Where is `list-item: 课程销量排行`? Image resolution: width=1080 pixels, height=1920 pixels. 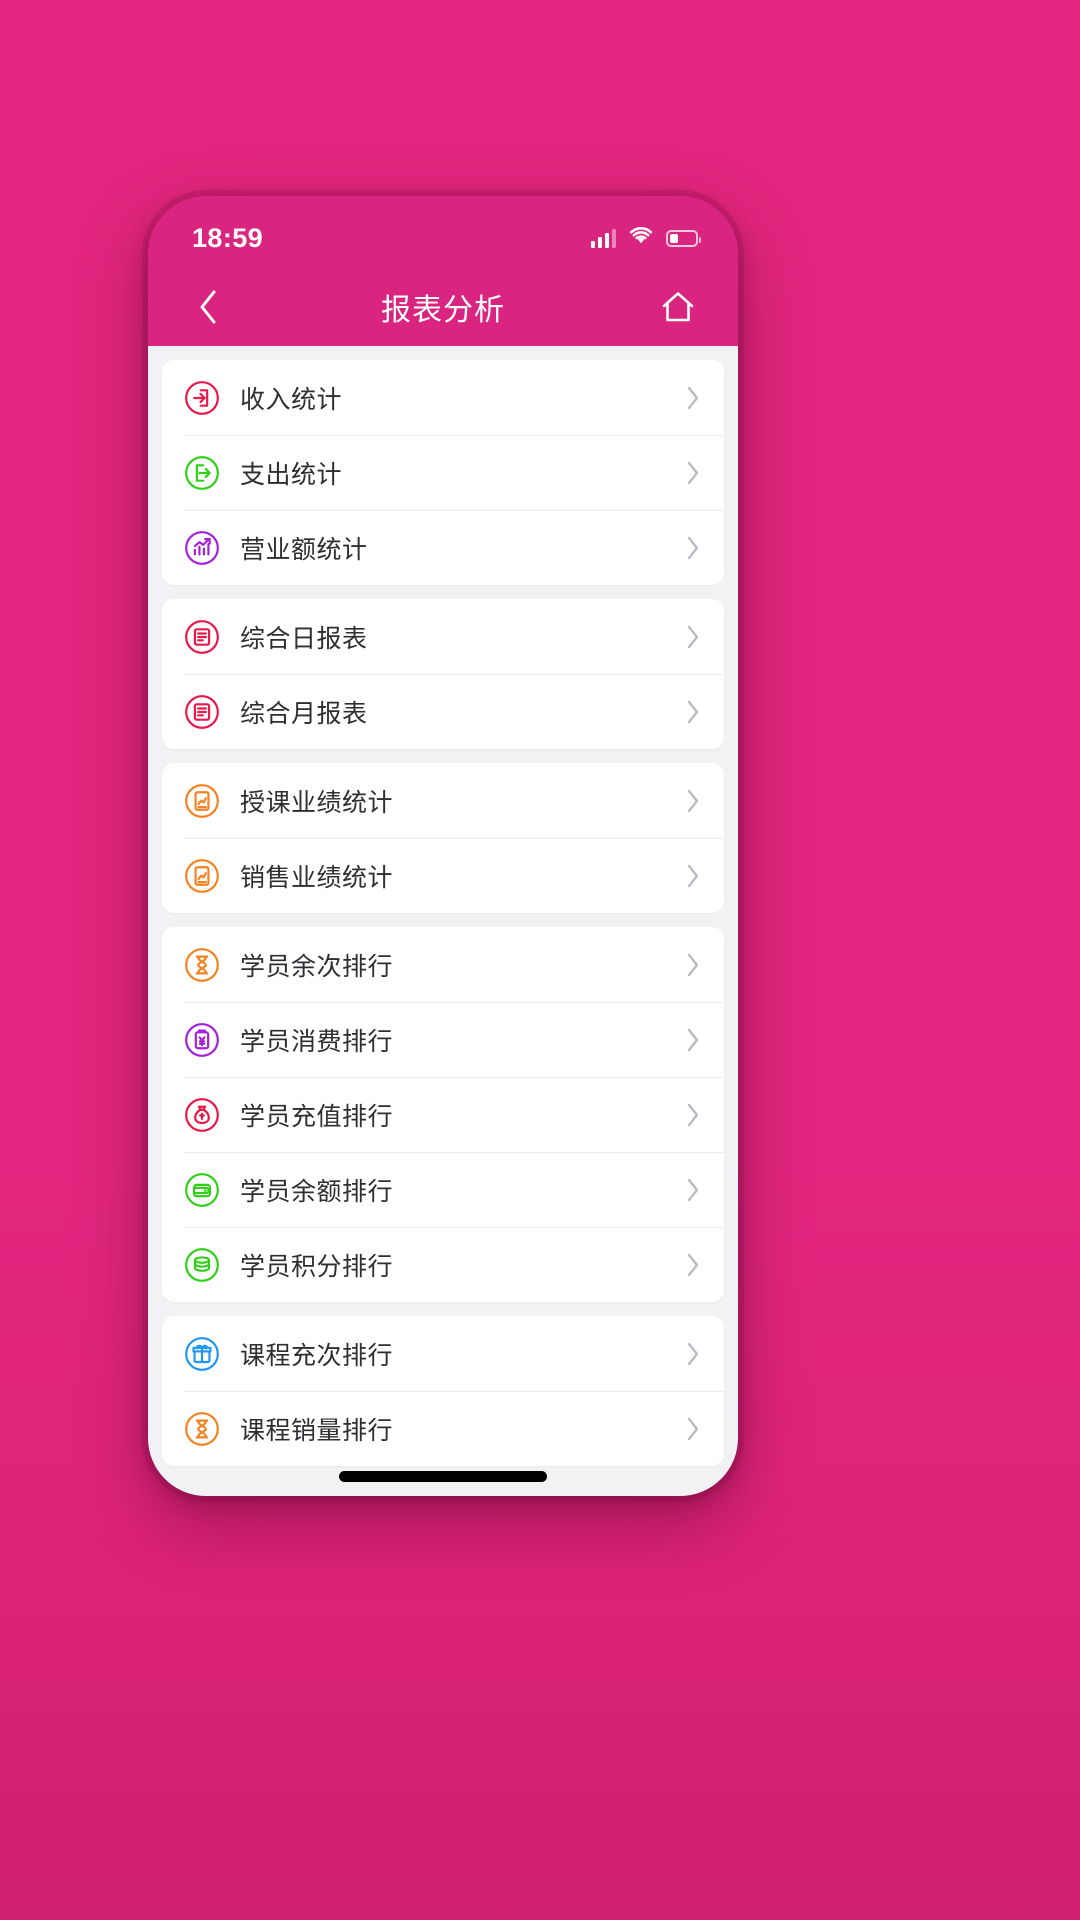 list-item: 课程销量排行 is located at coordinates (443, 1428).